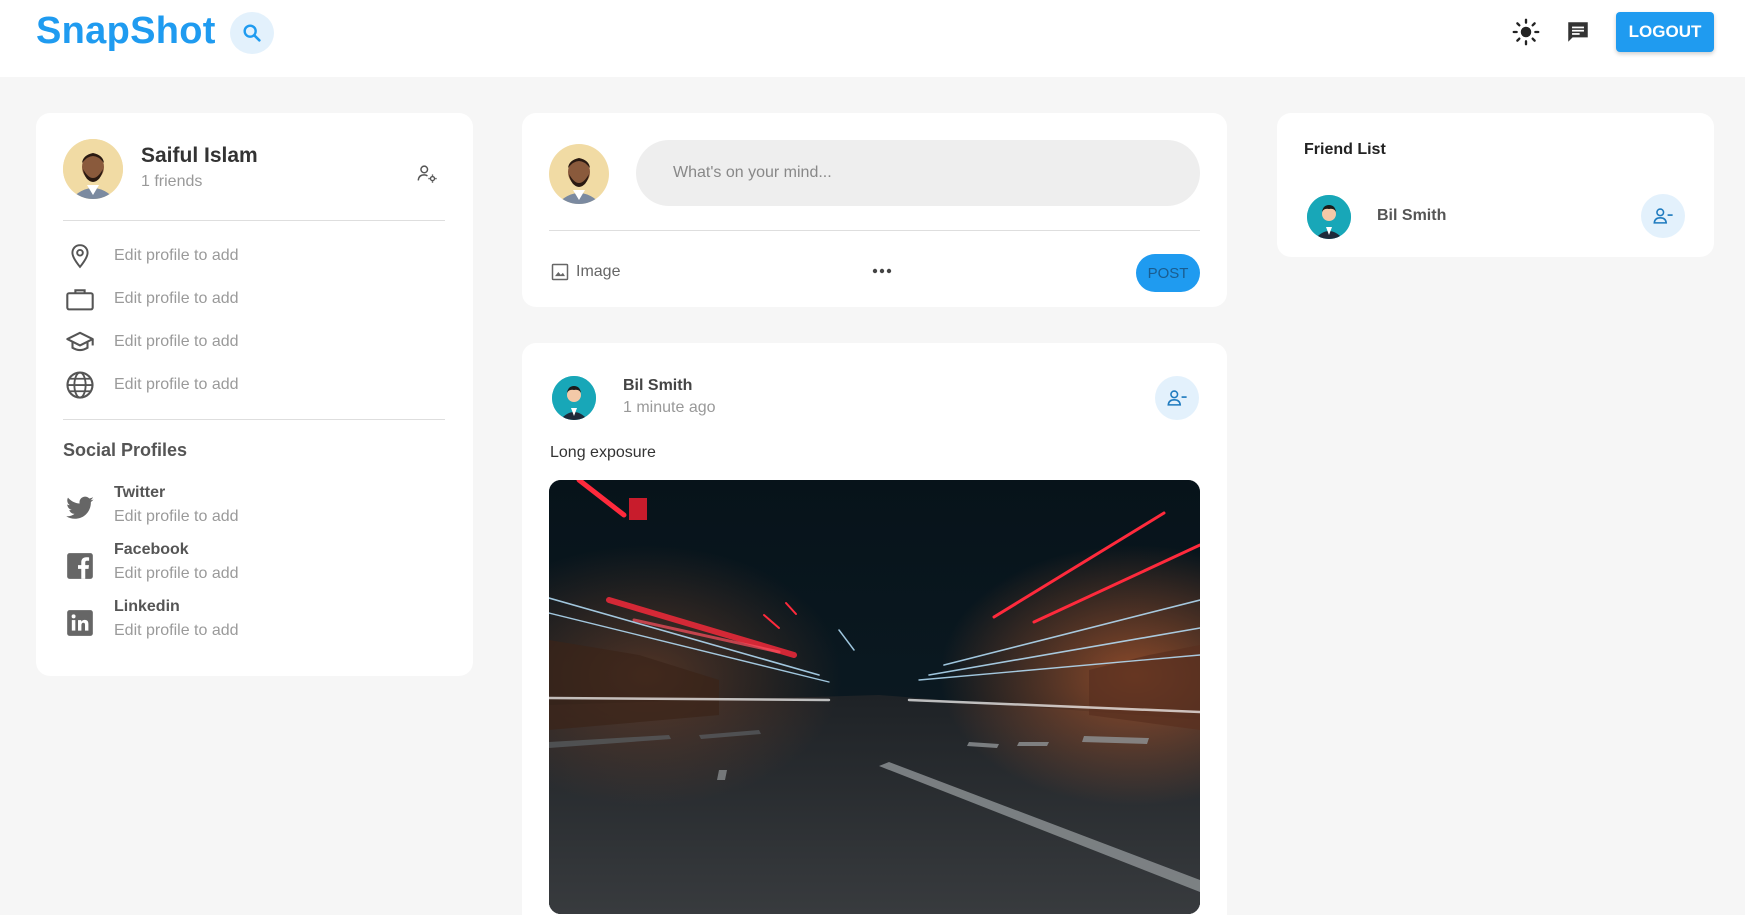 The image size is (1745, 915). I want to click on chat-icon, so click(1578, 32).